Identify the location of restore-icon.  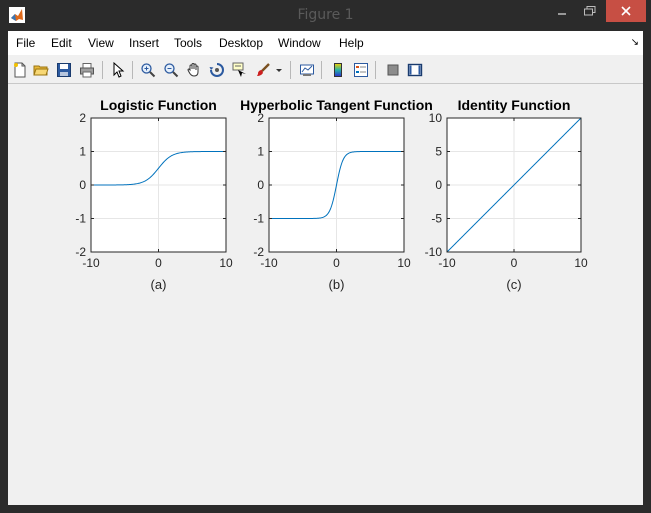
(590, 11).